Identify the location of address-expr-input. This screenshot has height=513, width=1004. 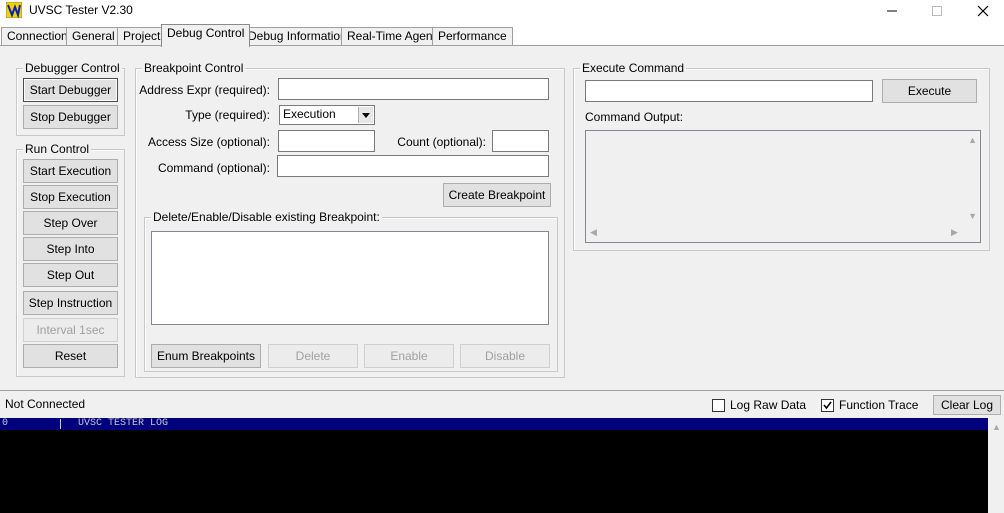
(413, 89).